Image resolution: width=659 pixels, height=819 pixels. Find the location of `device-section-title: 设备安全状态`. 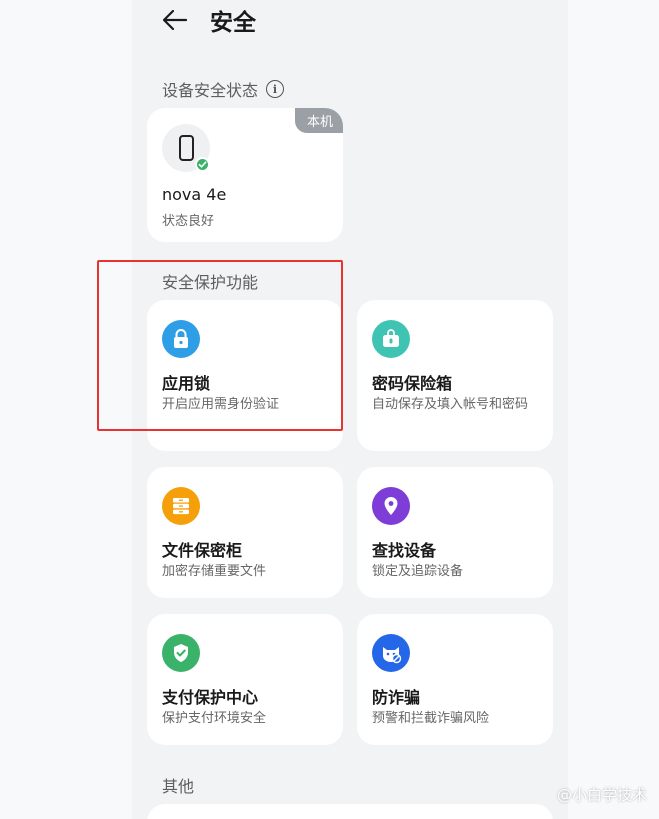

device-section-title: 设备安全状态 is located at coordinates (210, 90).